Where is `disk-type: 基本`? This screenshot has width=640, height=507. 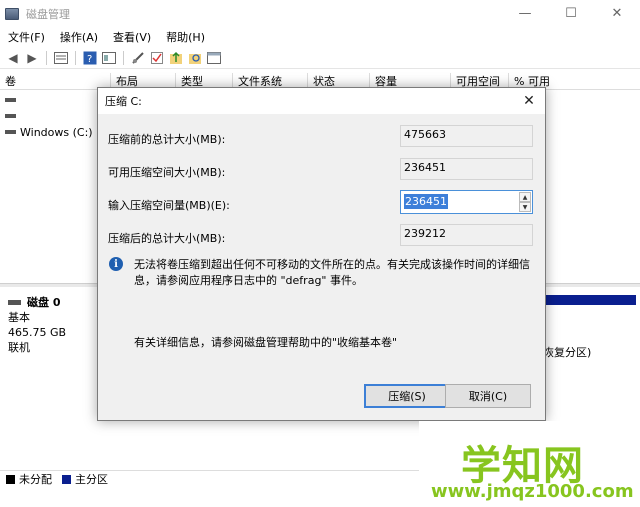 disk-type: 基本 is located at coordinates (19, 317).